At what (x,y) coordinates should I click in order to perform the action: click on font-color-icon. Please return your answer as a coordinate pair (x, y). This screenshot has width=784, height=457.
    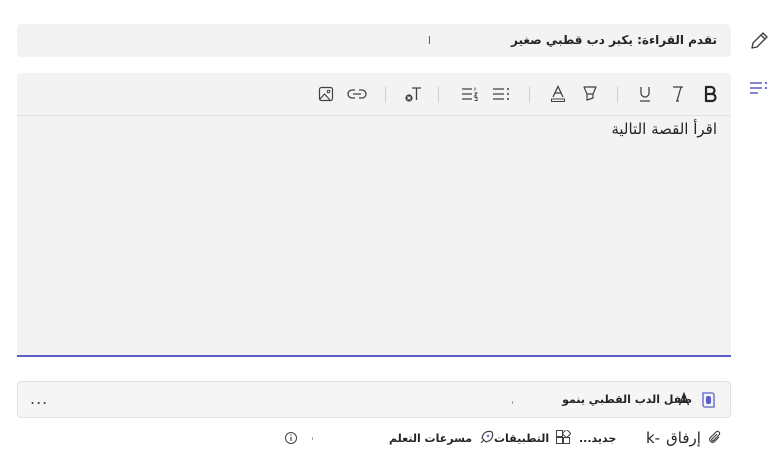
    Looking at the image, I should click on (558, 94).